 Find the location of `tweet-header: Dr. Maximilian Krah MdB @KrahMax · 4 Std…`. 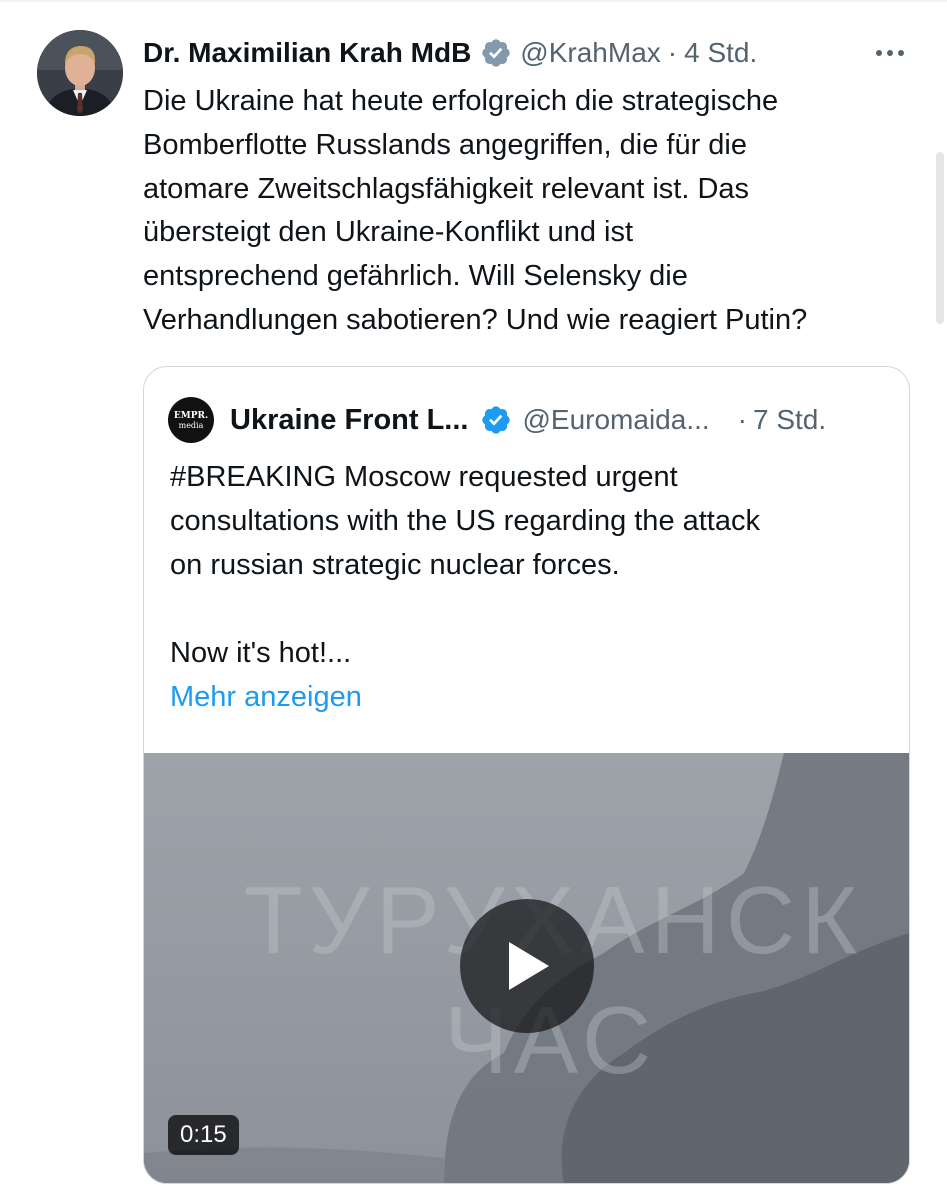

tweet-header: Dr. Maximilian Krah MdB @KrahMax · 4 Std… is located at coordinates (450, 53).